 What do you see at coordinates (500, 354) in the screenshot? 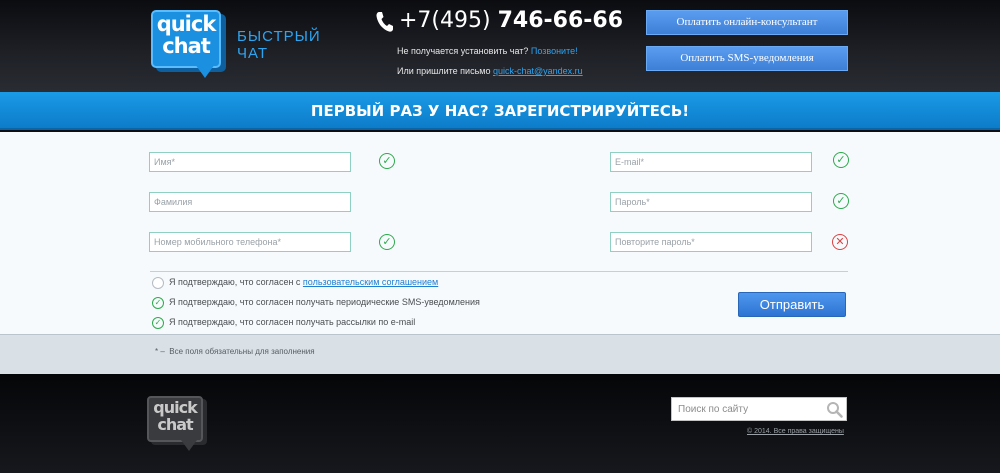
I see `required-note-bar: * – Все поля обязательны для заполнения` at bounding box center [500, 354].